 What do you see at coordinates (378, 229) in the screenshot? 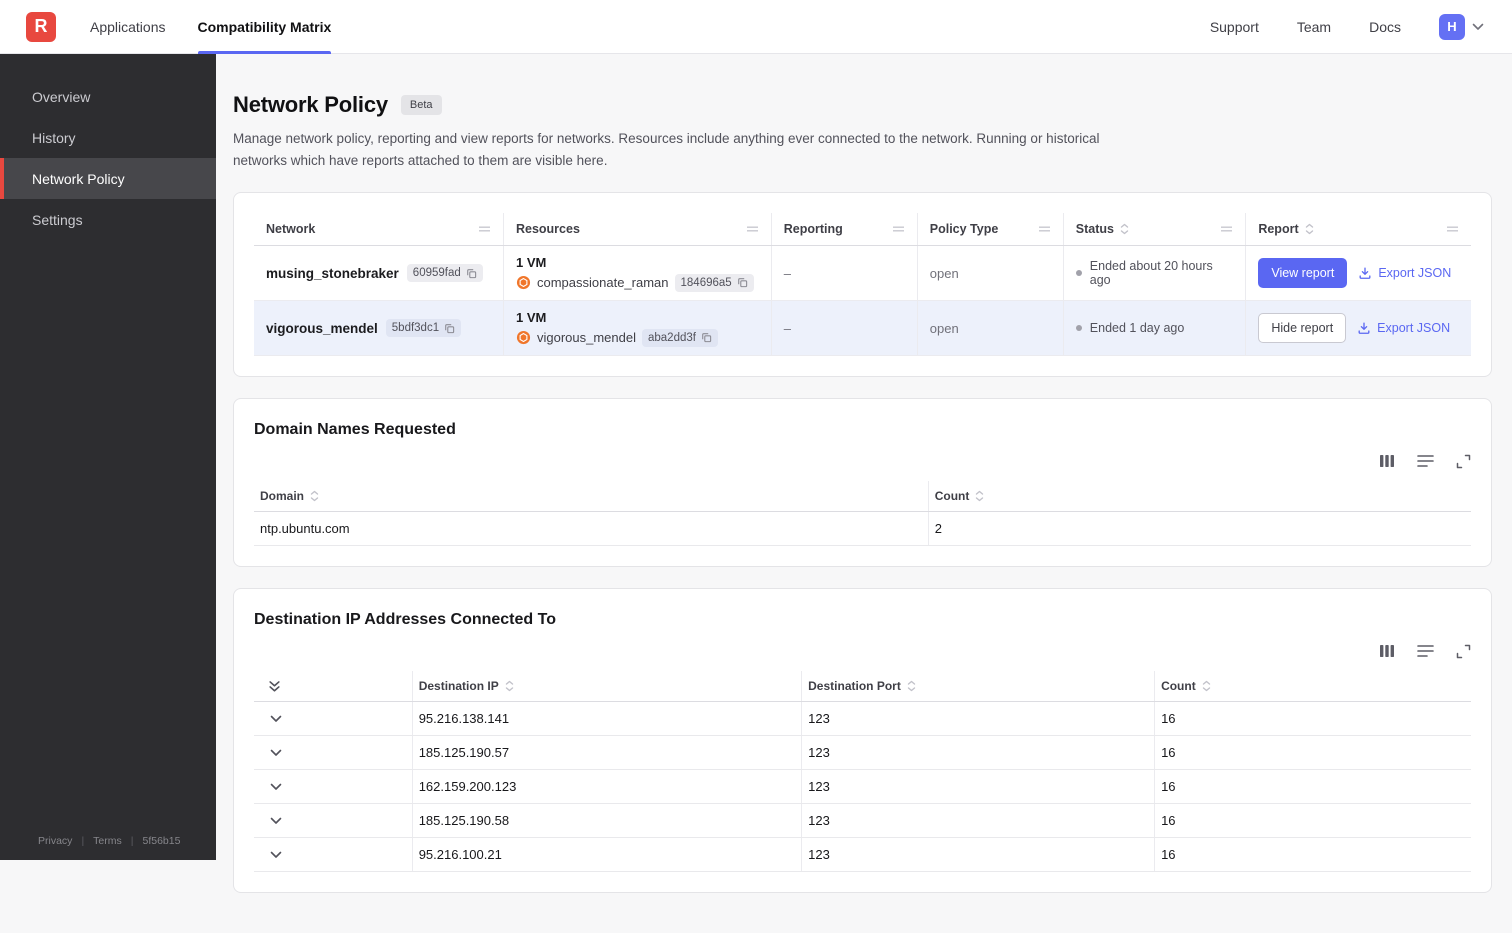
I see `column-header-network: Network` at bounding box center [378, 229].